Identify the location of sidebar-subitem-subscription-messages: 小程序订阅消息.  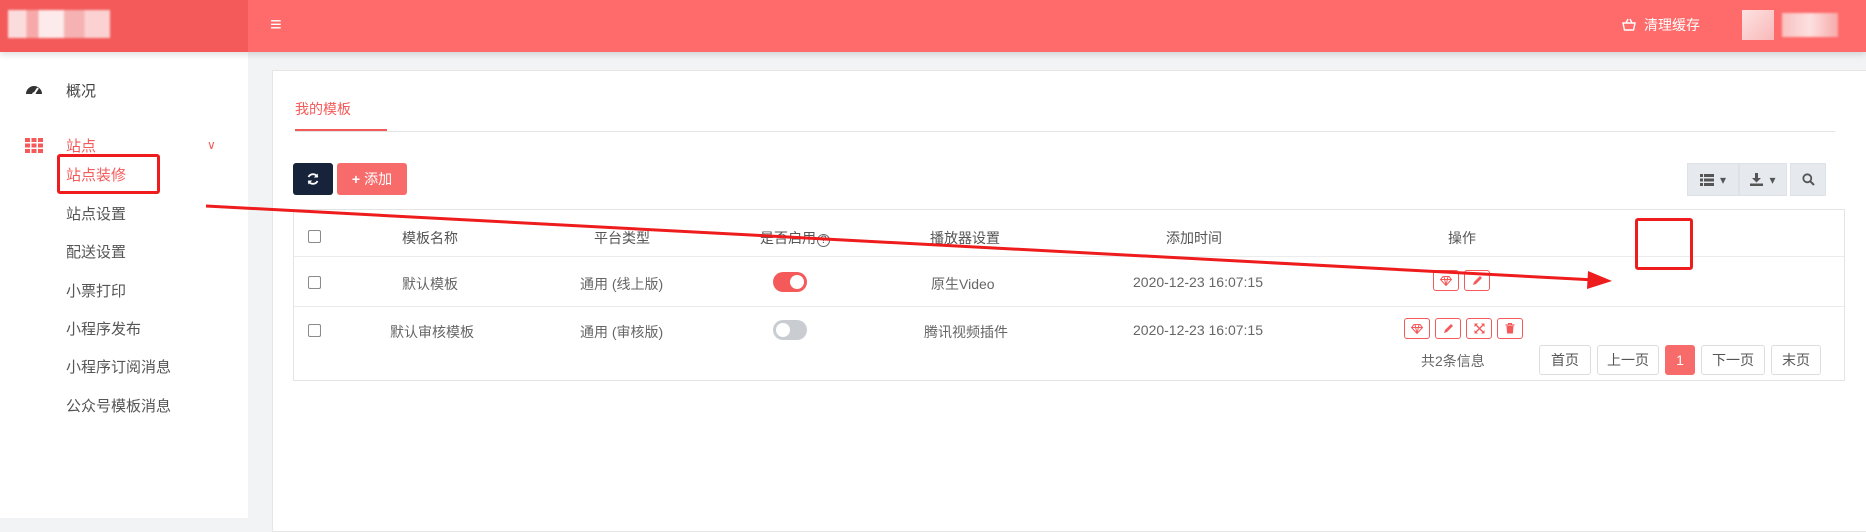
(118, 366).